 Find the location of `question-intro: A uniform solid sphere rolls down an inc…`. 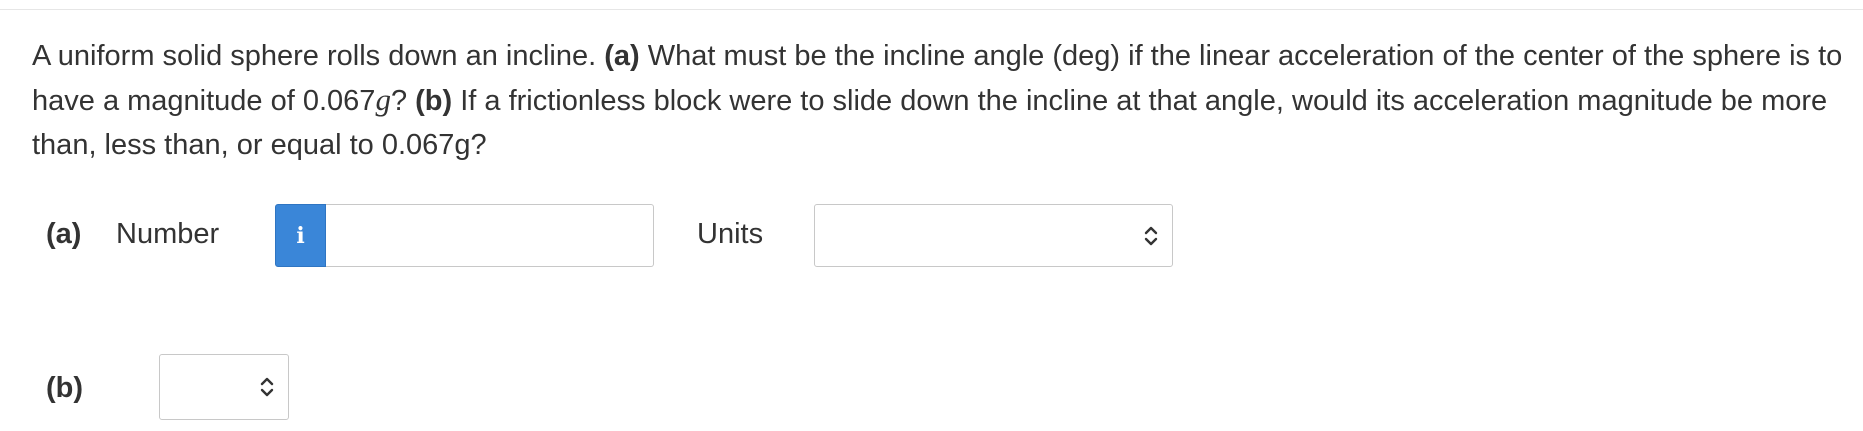

question-intro: A uniform solid sphere rolls down an inc… is located at coordinates (318, 56).